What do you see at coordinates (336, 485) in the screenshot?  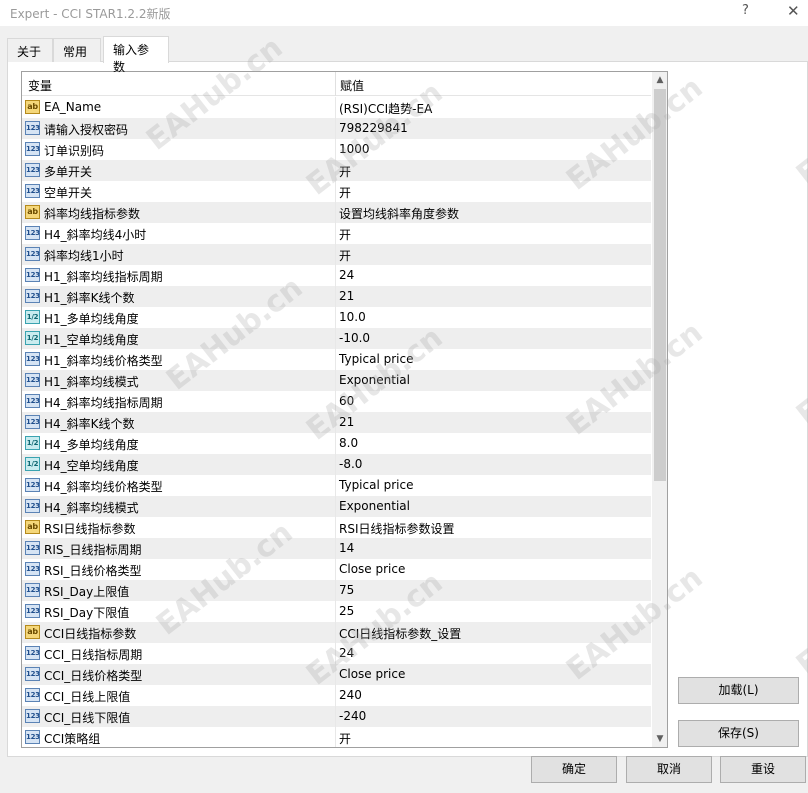 I see `parameter-row: 123 H4_斜率均线价格类型 Typical price` at bounding box center [336, 485].